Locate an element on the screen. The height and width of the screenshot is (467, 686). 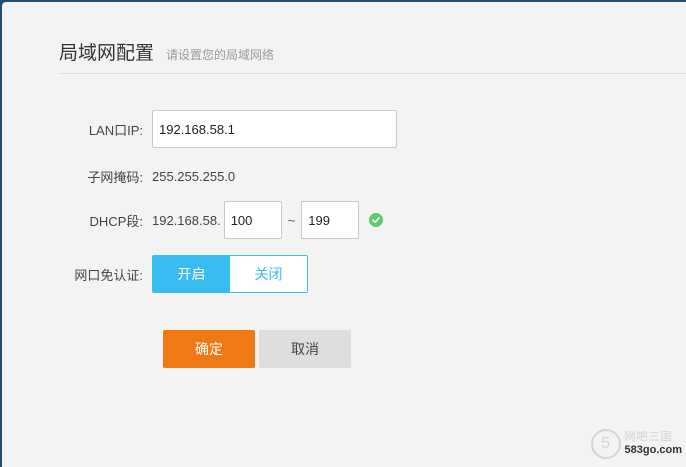
page-subtitle: 请设置您的局域网络 is located at coordinates (220, 55).